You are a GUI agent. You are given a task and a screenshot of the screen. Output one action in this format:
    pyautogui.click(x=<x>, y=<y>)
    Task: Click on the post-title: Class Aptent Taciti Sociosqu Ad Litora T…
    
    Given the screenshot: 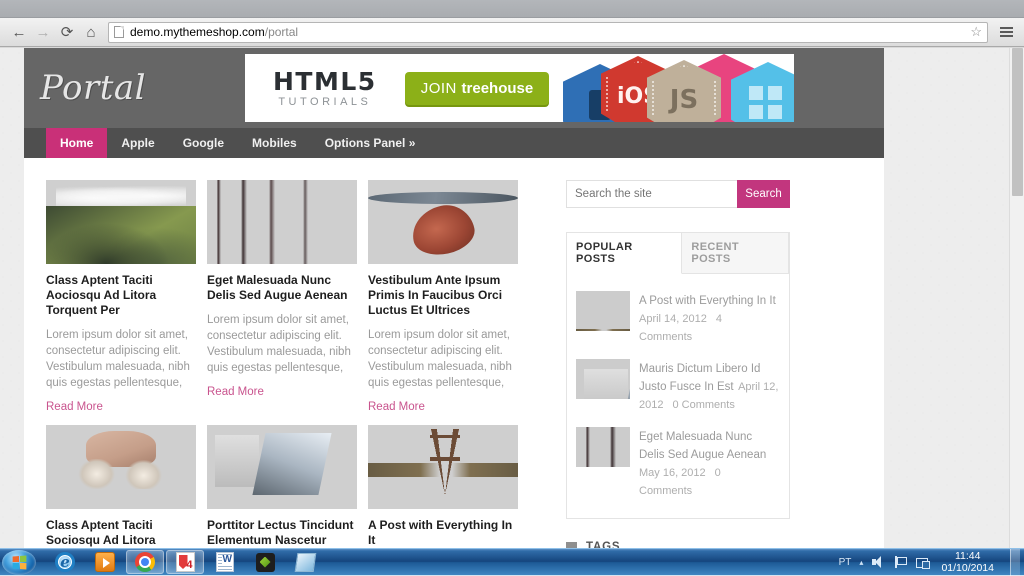 What is the action you would take?
    pyautogui.click(x=121, y=533)
    